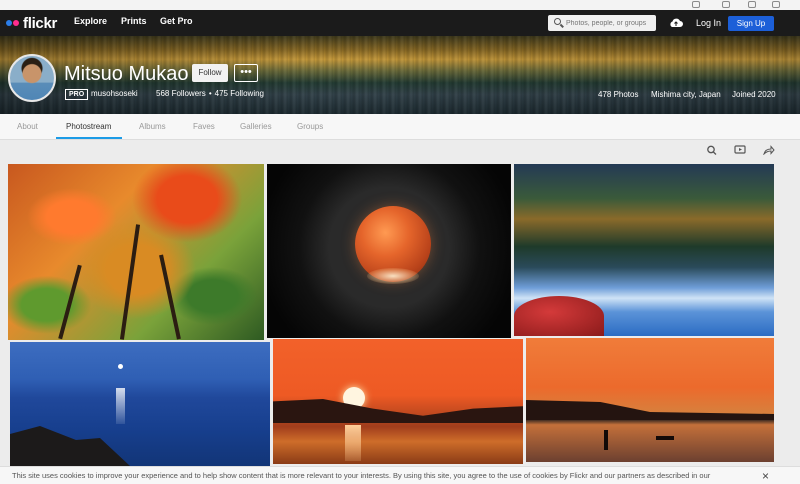 Image resolution: width=800 pixels, height=484 pixels. I want to click on nav-link-prints: Prints, so click(134, 21).